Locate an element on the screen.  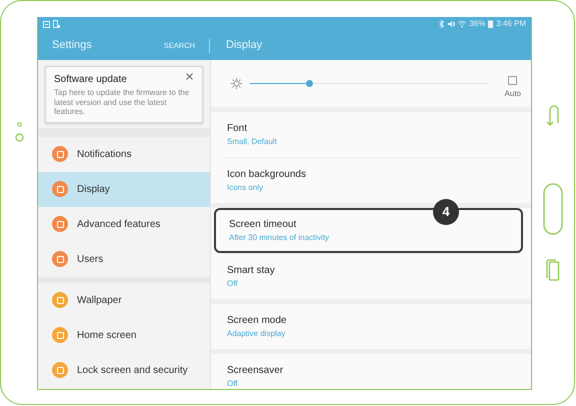
step-badge: 4 is located at coordinates (446, 212).